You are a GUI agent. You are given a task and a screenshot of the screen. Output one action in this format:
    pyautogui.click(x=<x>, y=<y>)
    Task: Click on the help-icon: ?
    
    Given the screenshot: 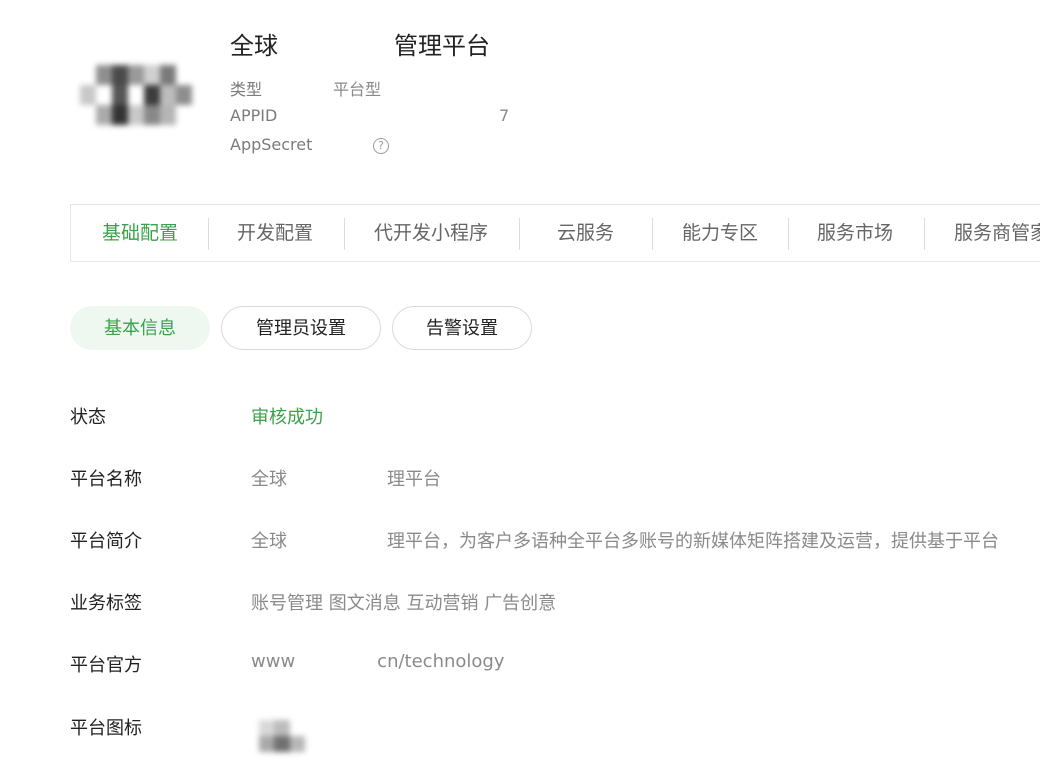 What is the action you would take?
    pyautogui.click(x=381, y=145)
    